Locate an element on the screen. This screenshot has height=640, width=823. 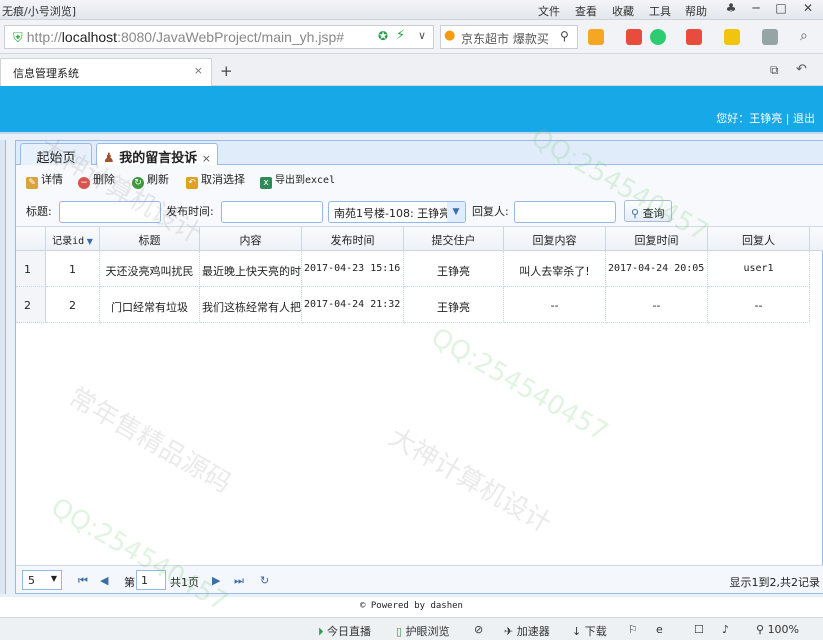
menu-view: 查看 is located at coordinates (586, 11).